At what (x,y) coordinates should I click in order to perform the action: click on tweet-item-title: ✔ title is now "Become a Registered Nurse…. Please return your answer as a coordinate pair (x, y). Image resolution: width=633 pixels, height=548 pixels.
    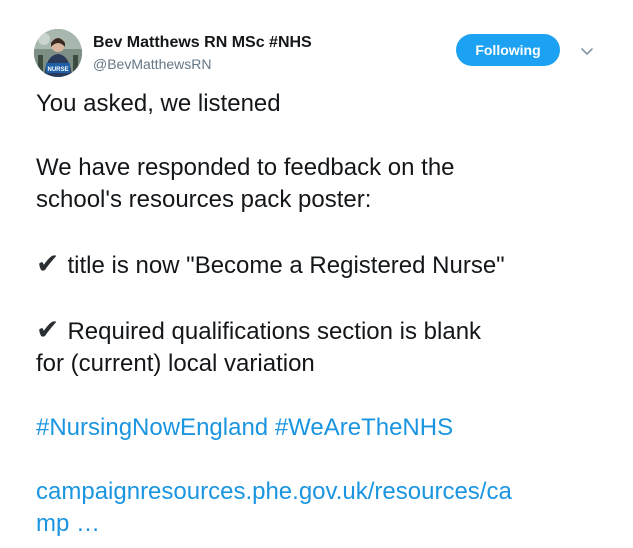
    Looking at the image, I should click on (326, 265).